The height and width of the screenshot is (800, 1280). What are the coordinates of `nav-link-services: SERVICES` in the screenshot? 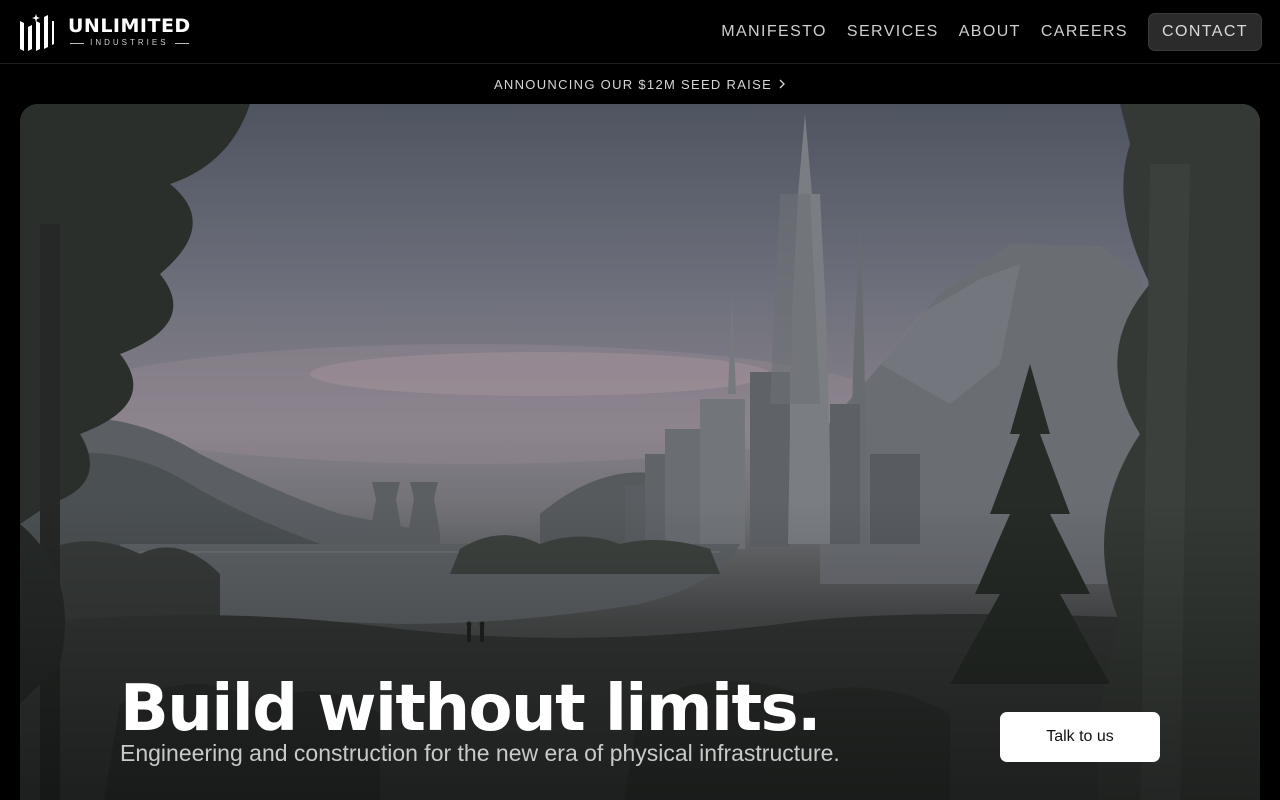 It's located at (893, 32).